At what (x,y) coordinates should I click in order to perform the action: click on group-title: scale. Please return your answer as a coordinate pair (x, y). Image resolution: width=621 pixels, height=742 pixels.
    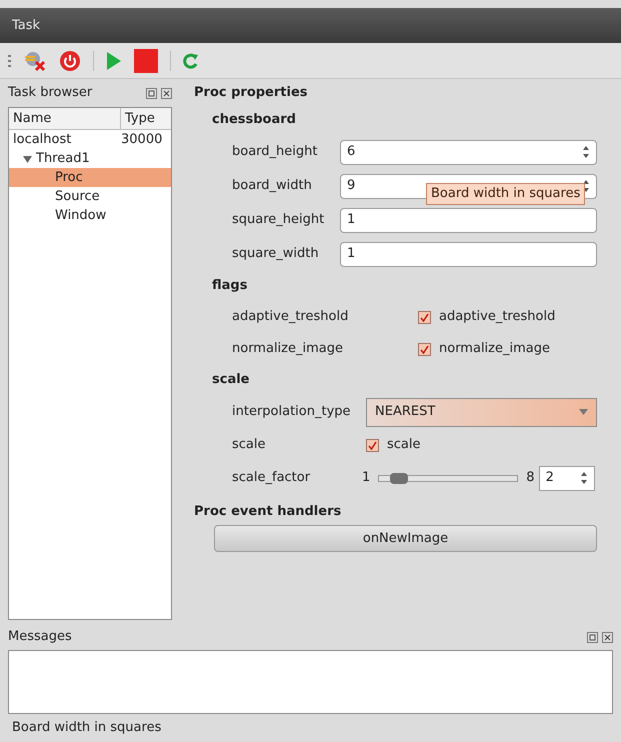
    Looking at the image, I should click on (230, 380).